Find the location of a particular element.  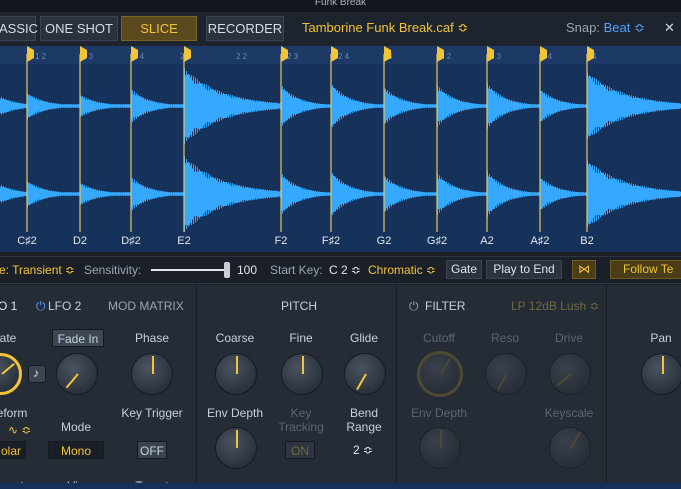

key-trigger-toggle: OFF is located at coordinates (152, 450).